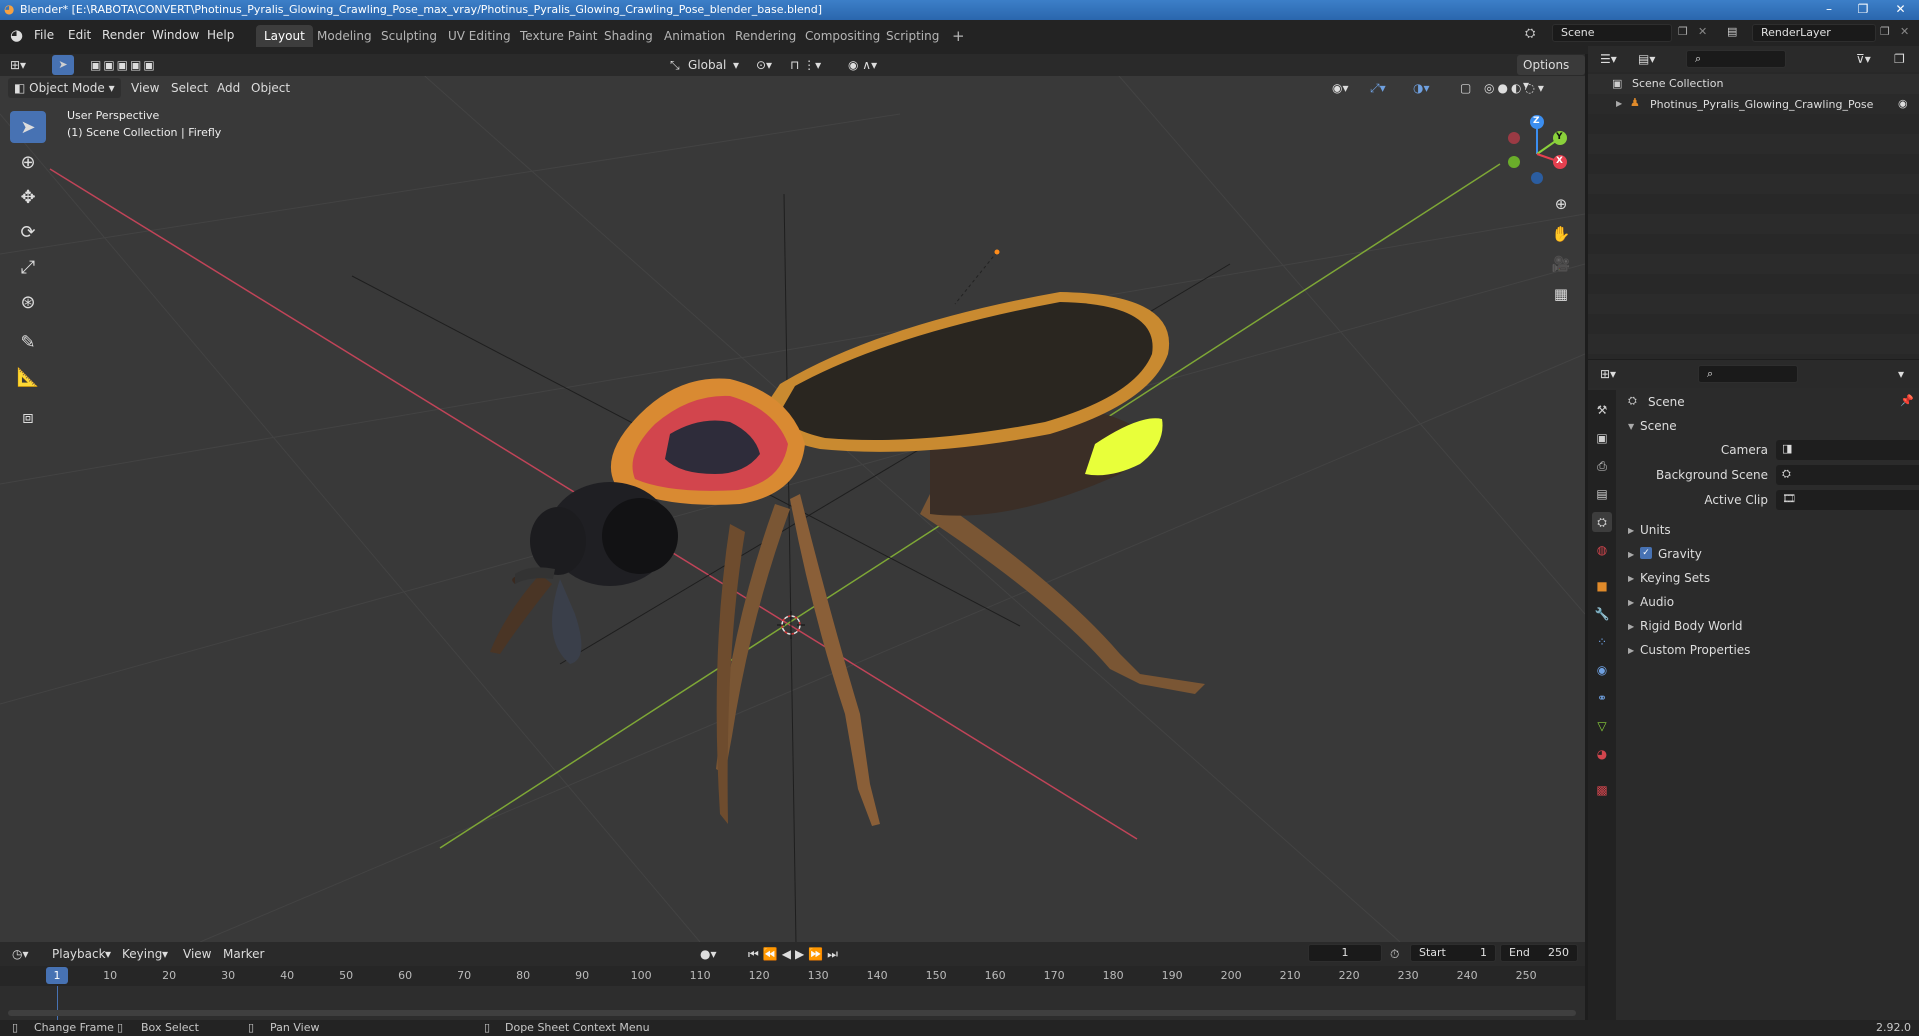 The width and height of the screenshot is (1919, 1036). Describe the element at coordinates (123, 35) in the screenshot. I see `menu-render: Render` at that location.